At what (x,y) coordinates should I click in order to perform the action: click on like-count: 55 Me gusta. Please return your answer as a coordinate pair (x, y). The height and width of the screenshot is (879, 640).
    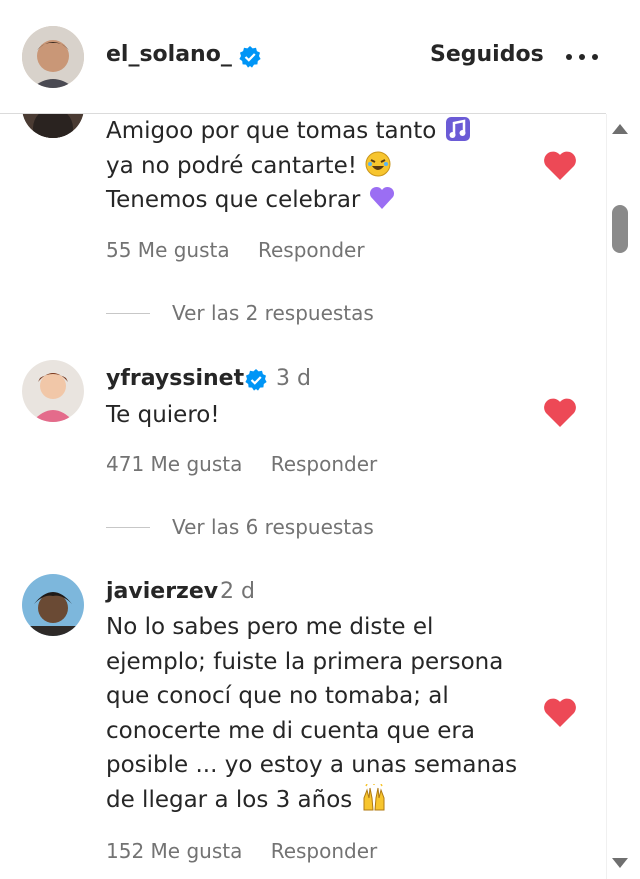
    Looking at the image, I should click on (168, 250).